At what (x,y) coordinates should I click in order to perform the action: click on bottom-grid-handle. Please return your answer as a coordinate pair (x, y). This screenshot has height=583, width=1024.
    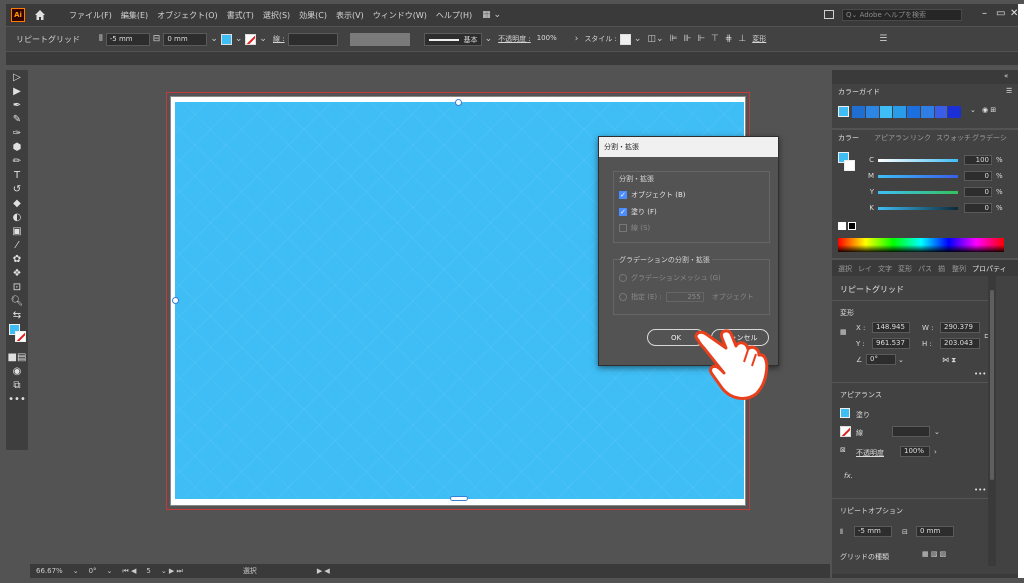
    Looking at the image, I should click on (459, 498).